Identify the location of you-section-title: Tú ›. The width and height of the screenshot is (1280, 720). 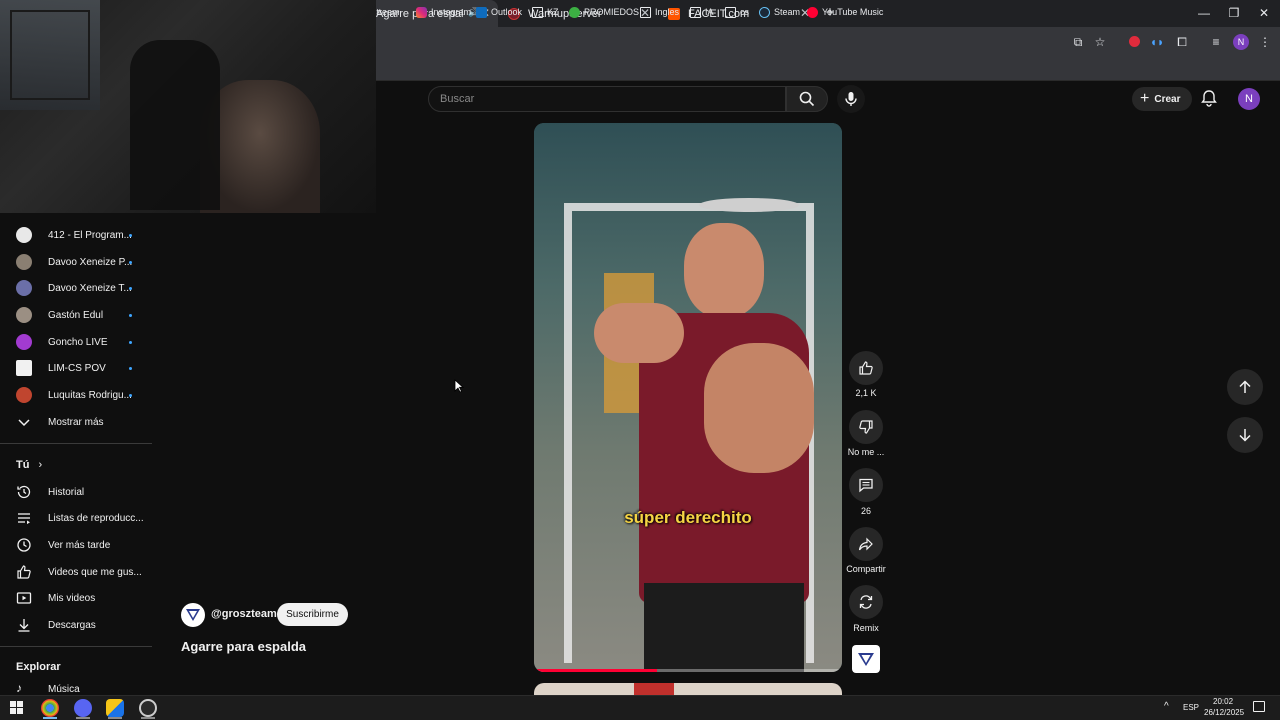
(29, 465).